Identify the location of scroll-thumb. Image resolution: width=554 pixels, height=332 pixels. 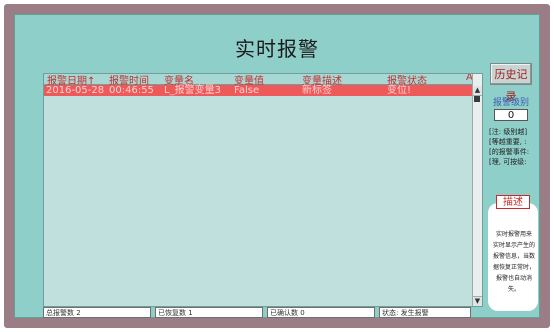
(477, 99).